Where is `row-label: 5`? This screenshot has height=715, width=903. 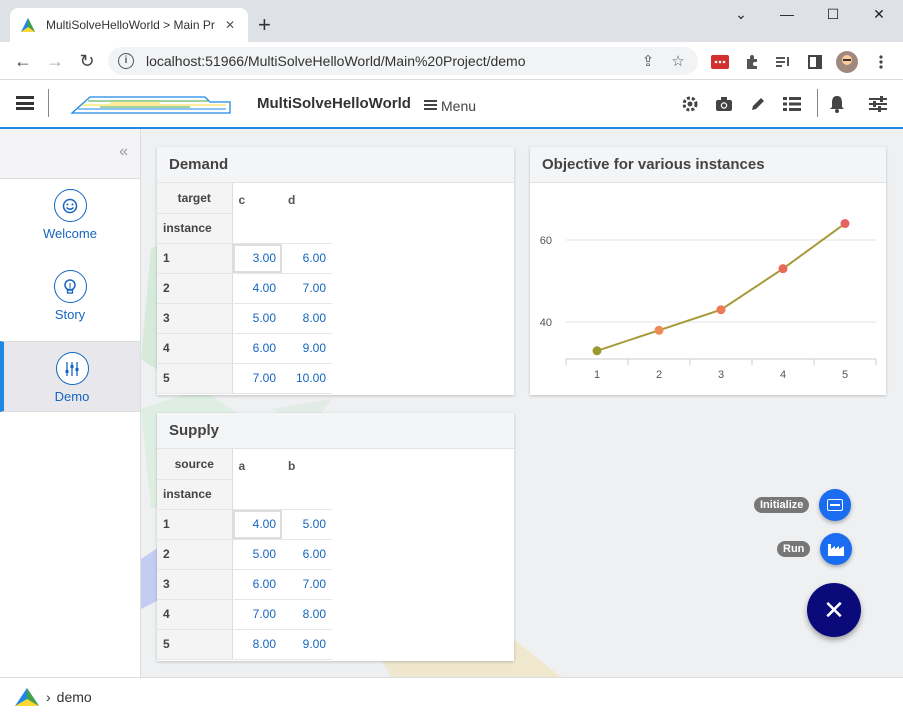 row-label: 5 is located at coordinates (195, 644).